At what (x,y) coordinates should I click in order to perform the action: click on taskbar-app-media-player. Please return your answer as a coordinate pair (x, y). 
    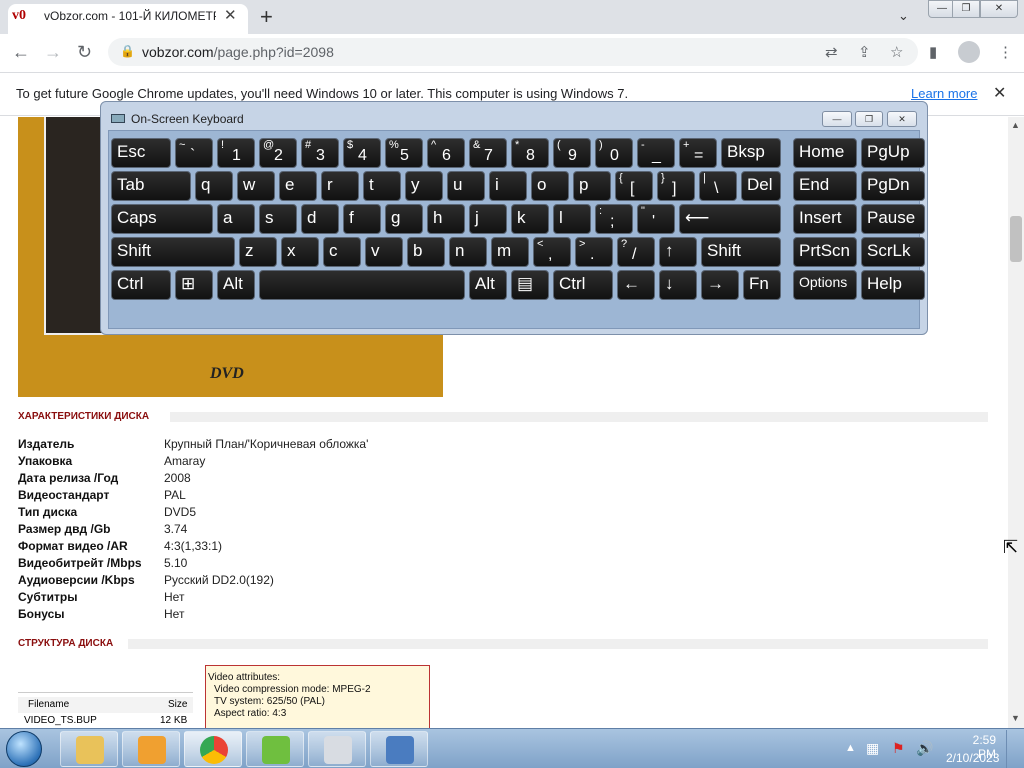
    Looking at the image, I should click on (151, 749).